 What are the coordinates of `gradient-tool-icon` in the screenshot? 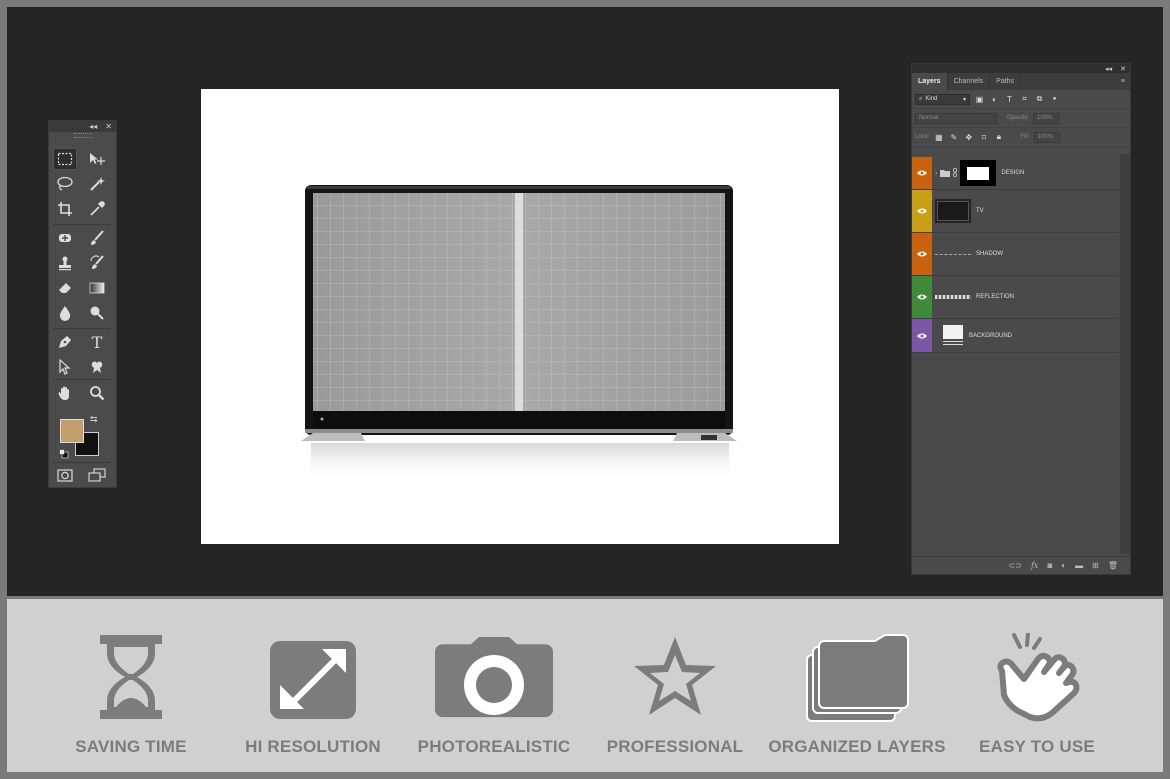 It's located at (97, 288).